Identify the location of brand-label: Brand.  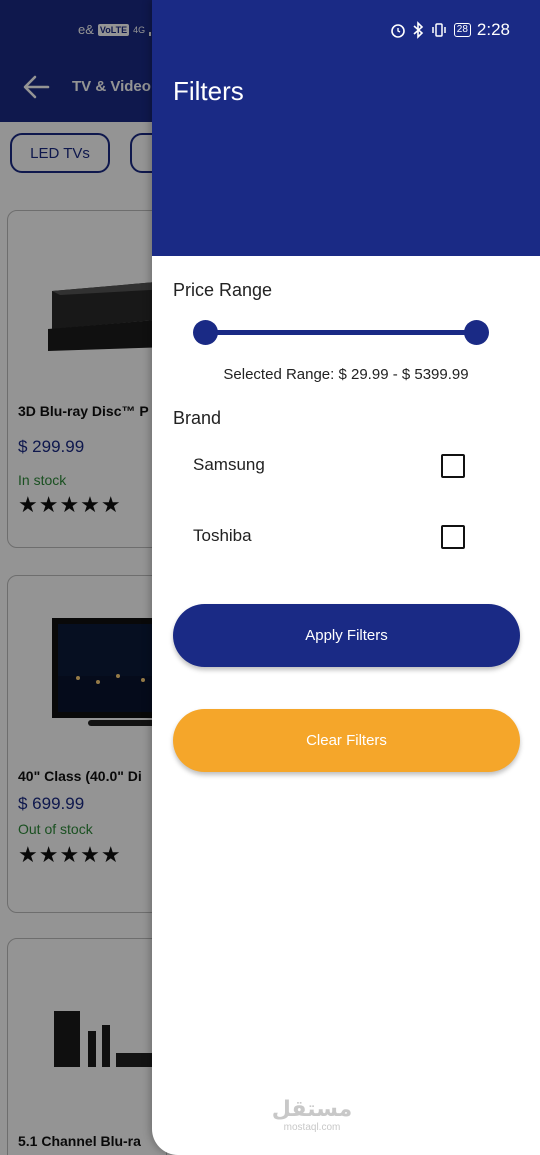
(197, 418).